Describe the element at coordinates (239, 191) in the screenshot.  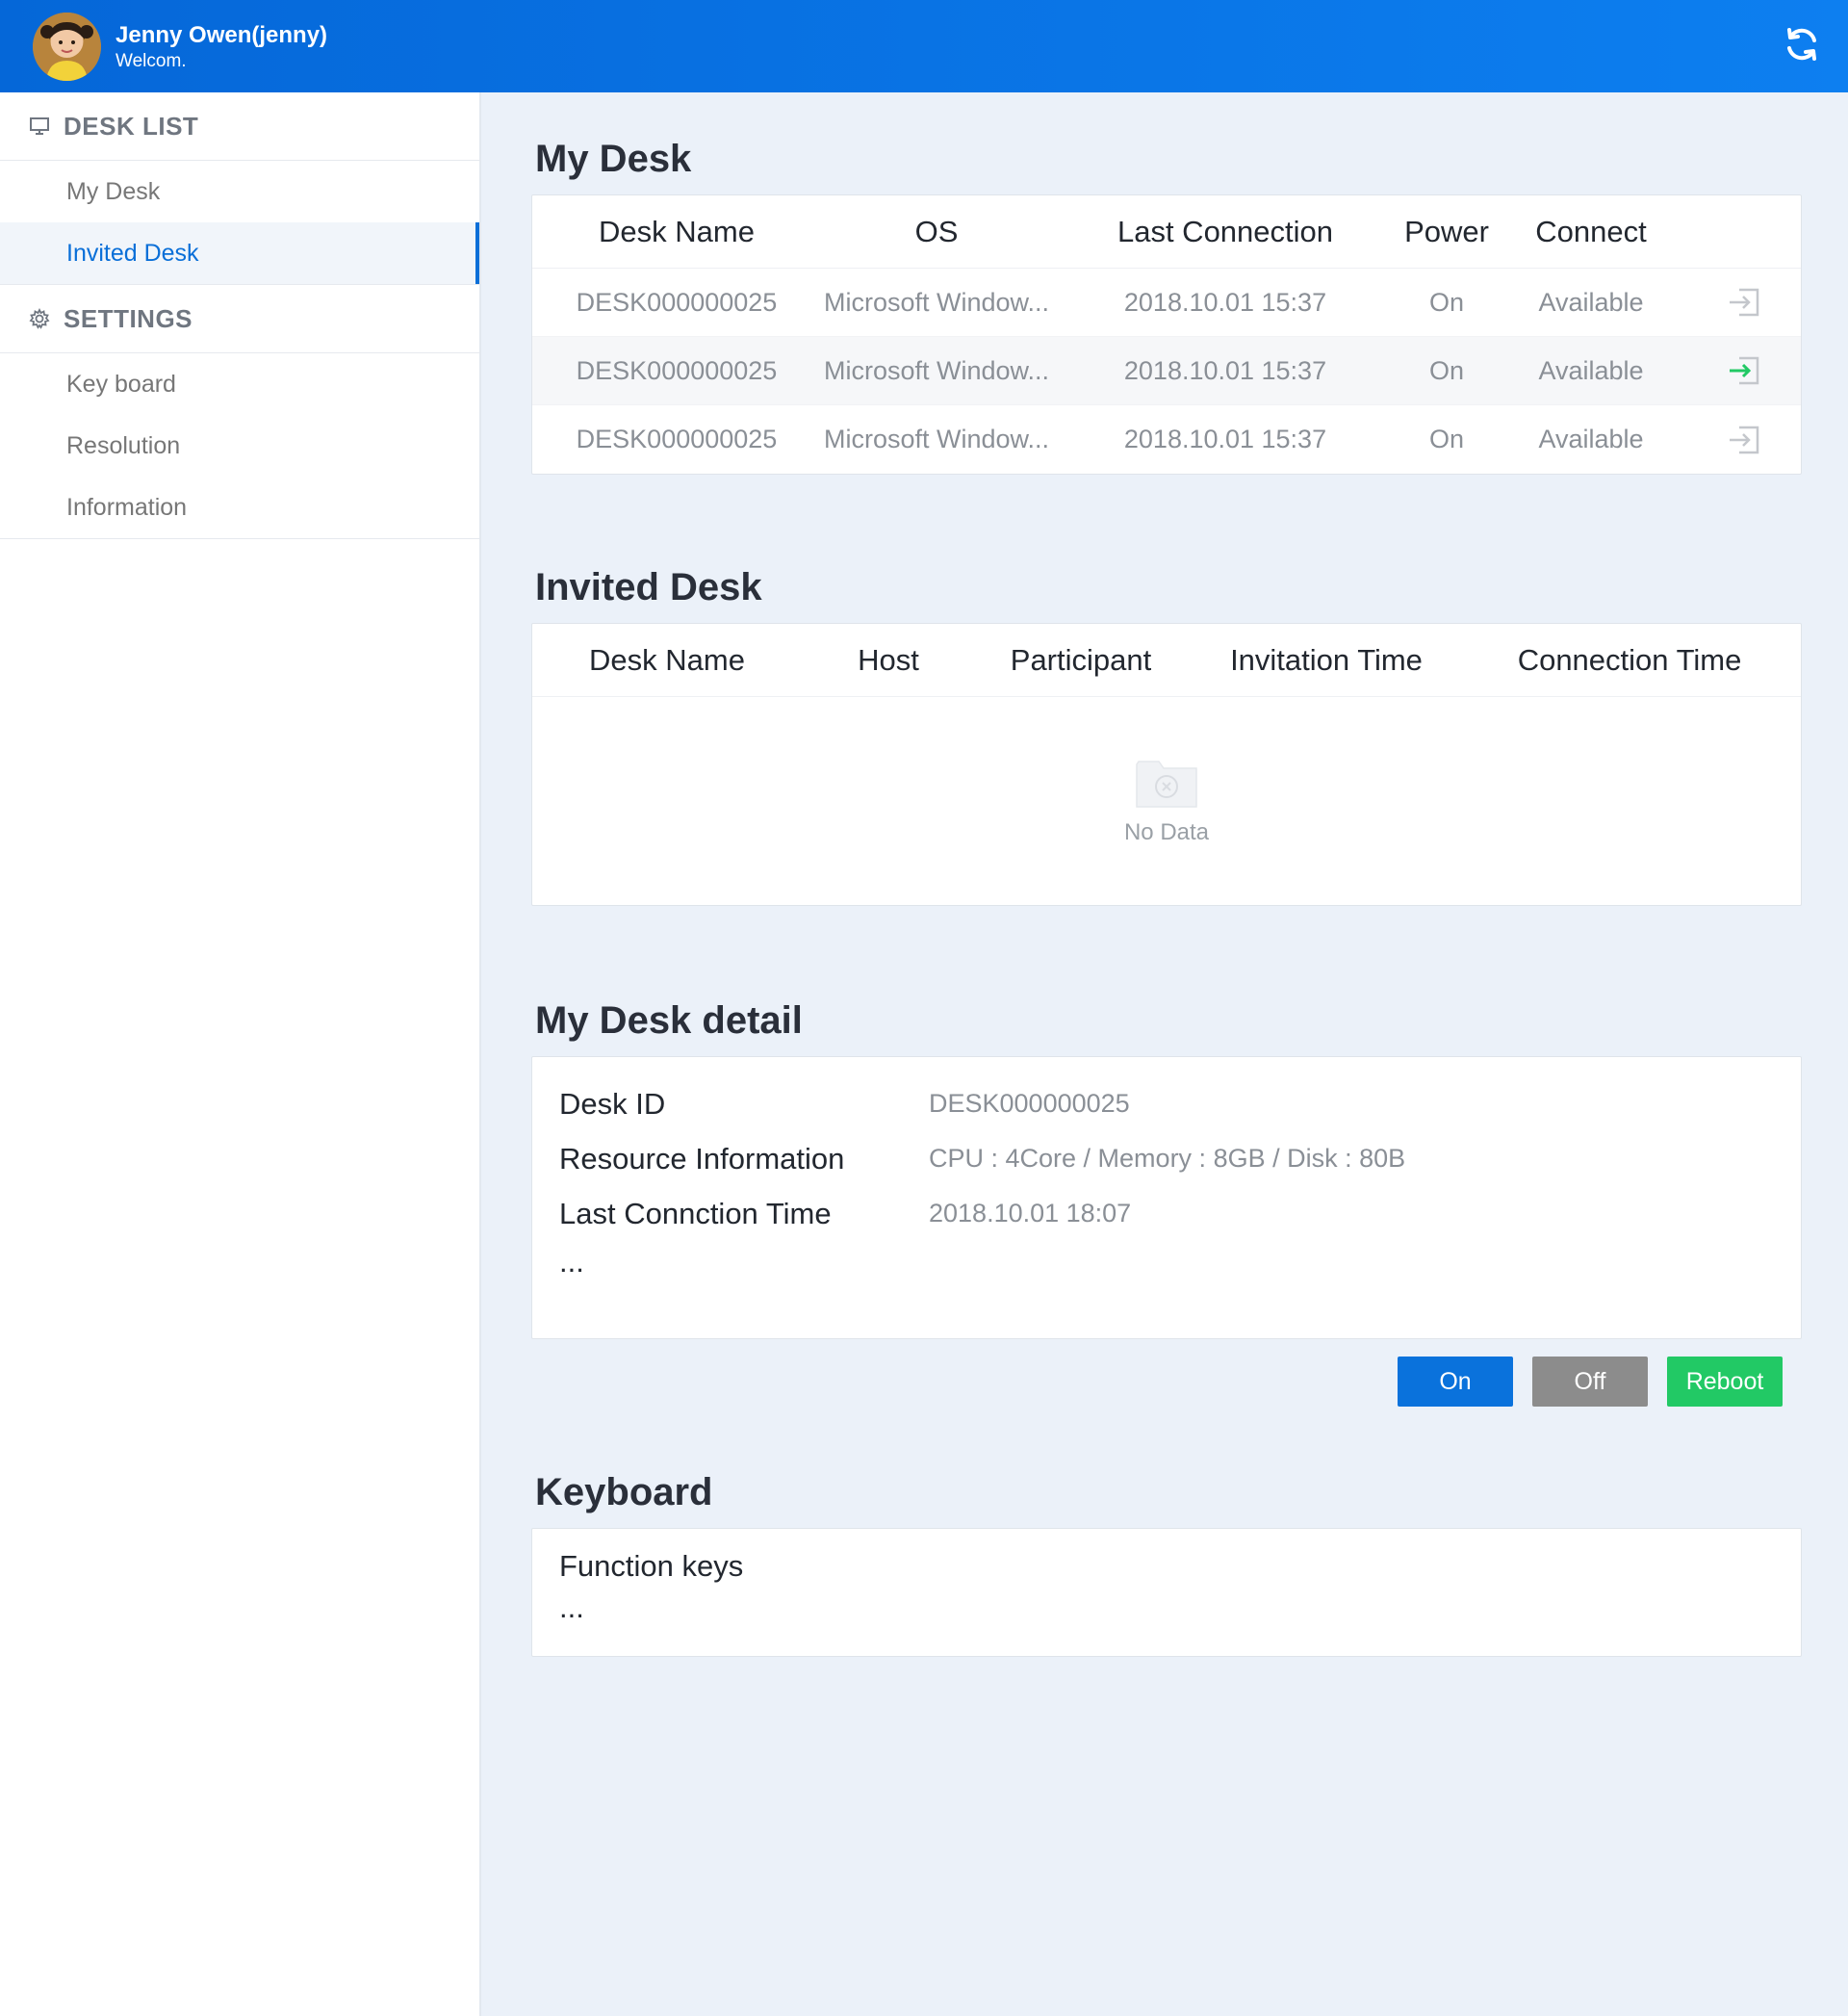
I see `sidebar-item-my-desk: My Desk` at that location.